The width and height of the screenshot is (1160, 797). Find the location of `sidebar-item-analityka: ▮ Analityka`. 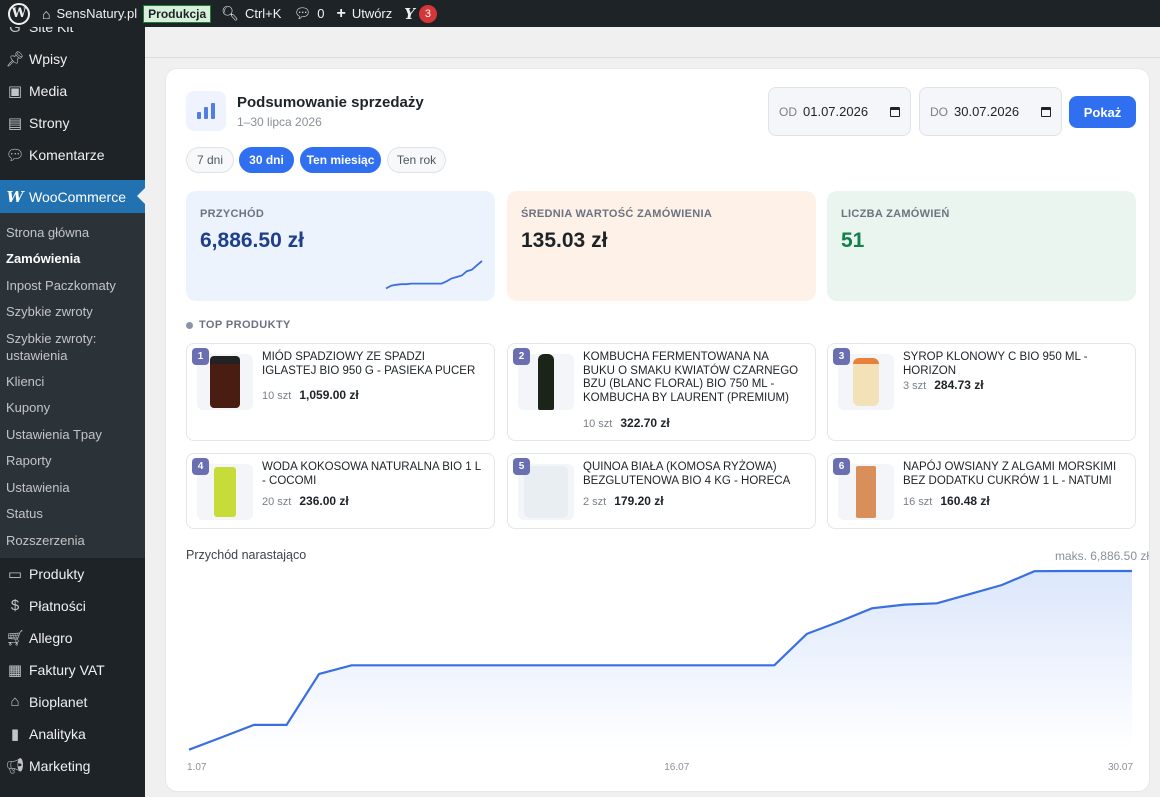

sidebar-item-analityka: ▮ Analityka is located at coordinates (72, 734).